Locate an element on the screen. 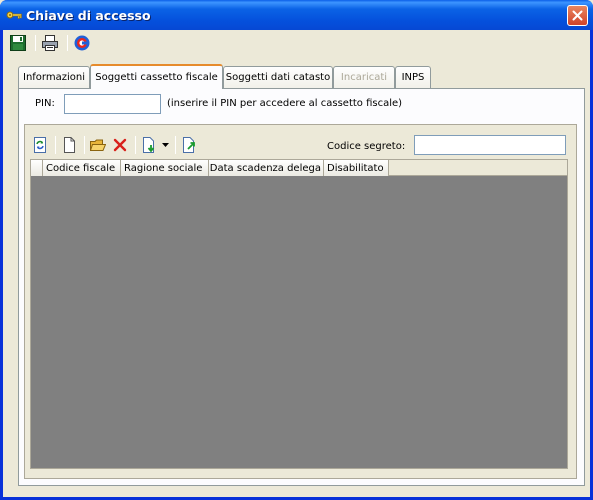  delete-x-icon is located at coordinates (120, 145).